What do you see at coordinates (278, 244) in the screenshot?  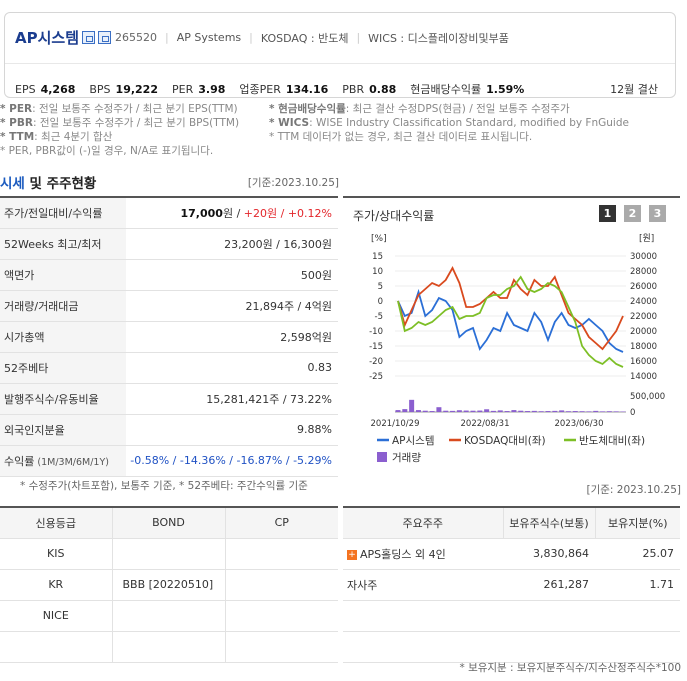 I see `value-part: 23,200원 / 16,300원` at bounding box center [278, 244].